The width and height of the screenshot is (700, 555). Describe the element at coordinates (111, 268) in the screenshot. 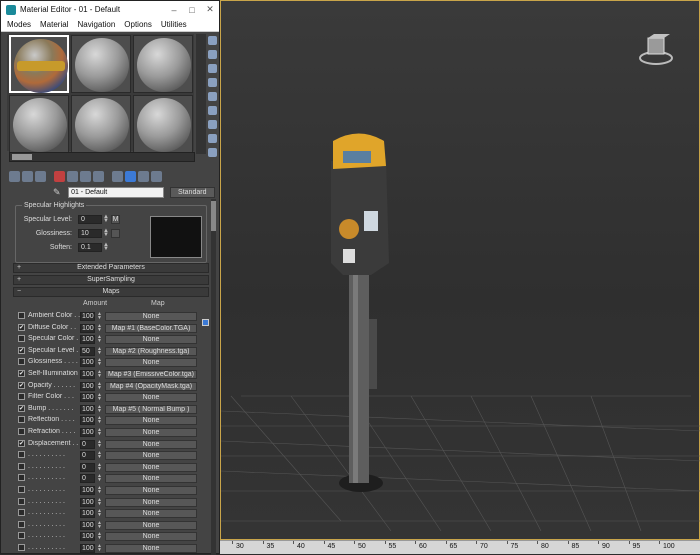

I see `extended-parameters-rollout: + Extended Parameters` at that location.